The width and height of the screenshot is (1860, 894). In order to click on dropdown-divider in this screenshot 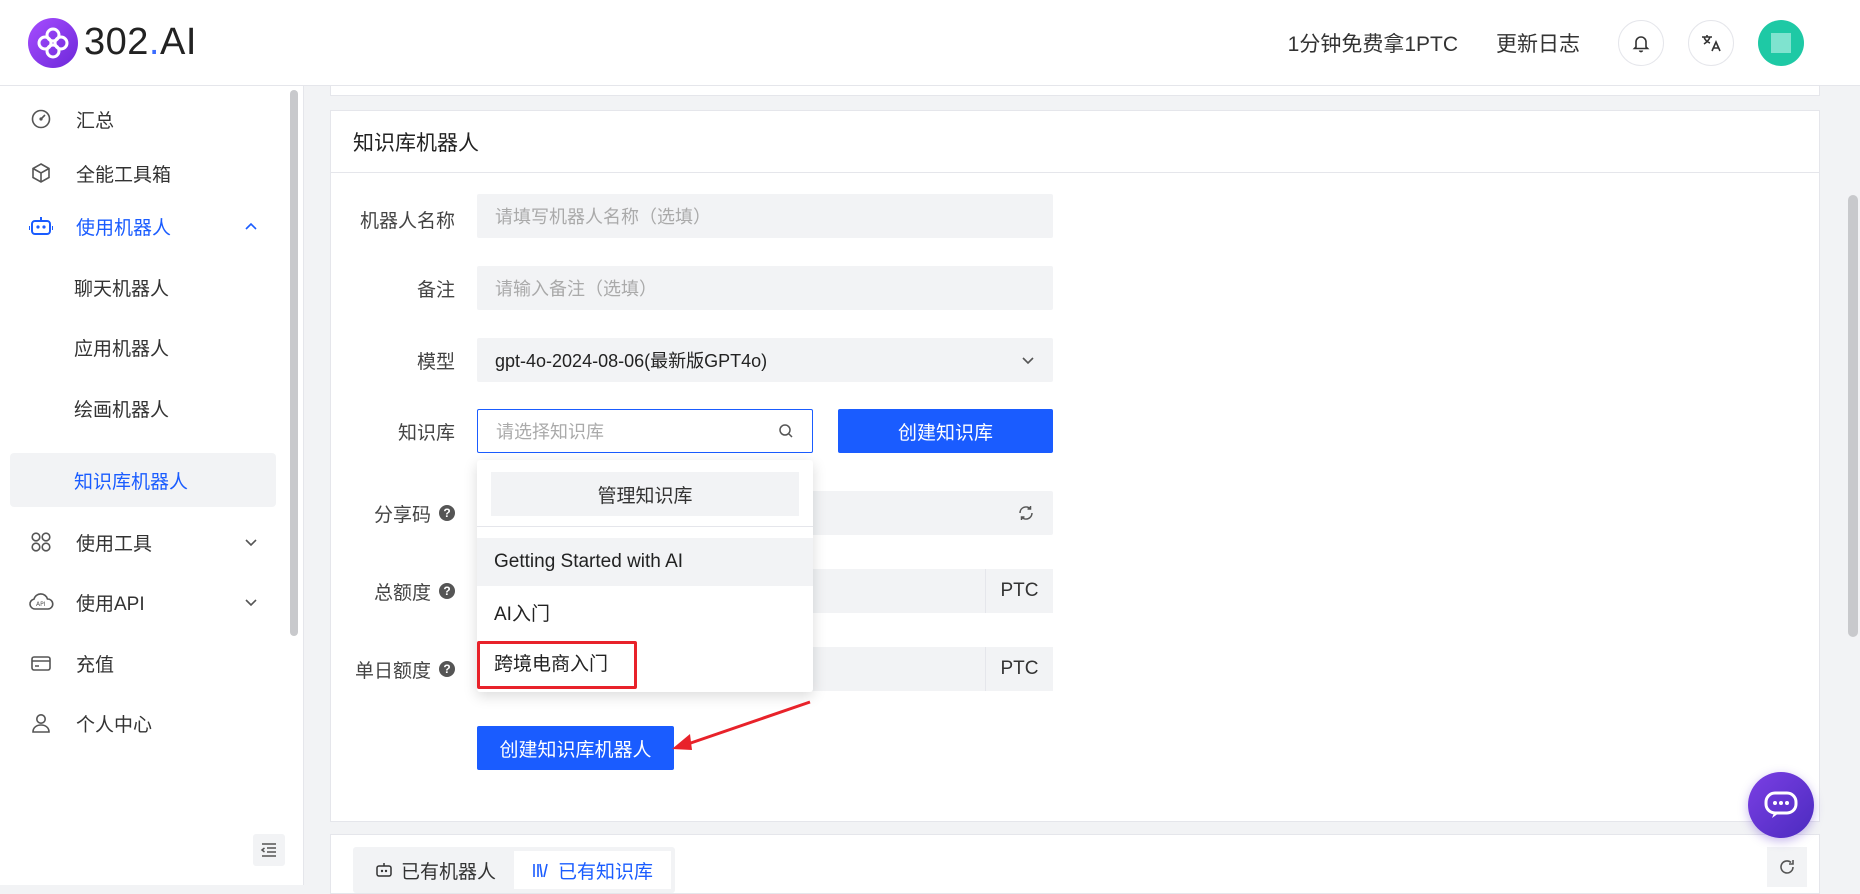, I will do `click(645, 526)`.